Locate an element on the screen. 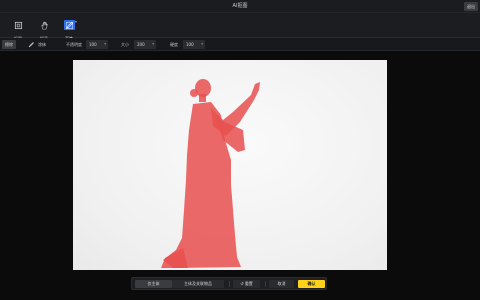  crop-icon is located at coordinates (18, 25).